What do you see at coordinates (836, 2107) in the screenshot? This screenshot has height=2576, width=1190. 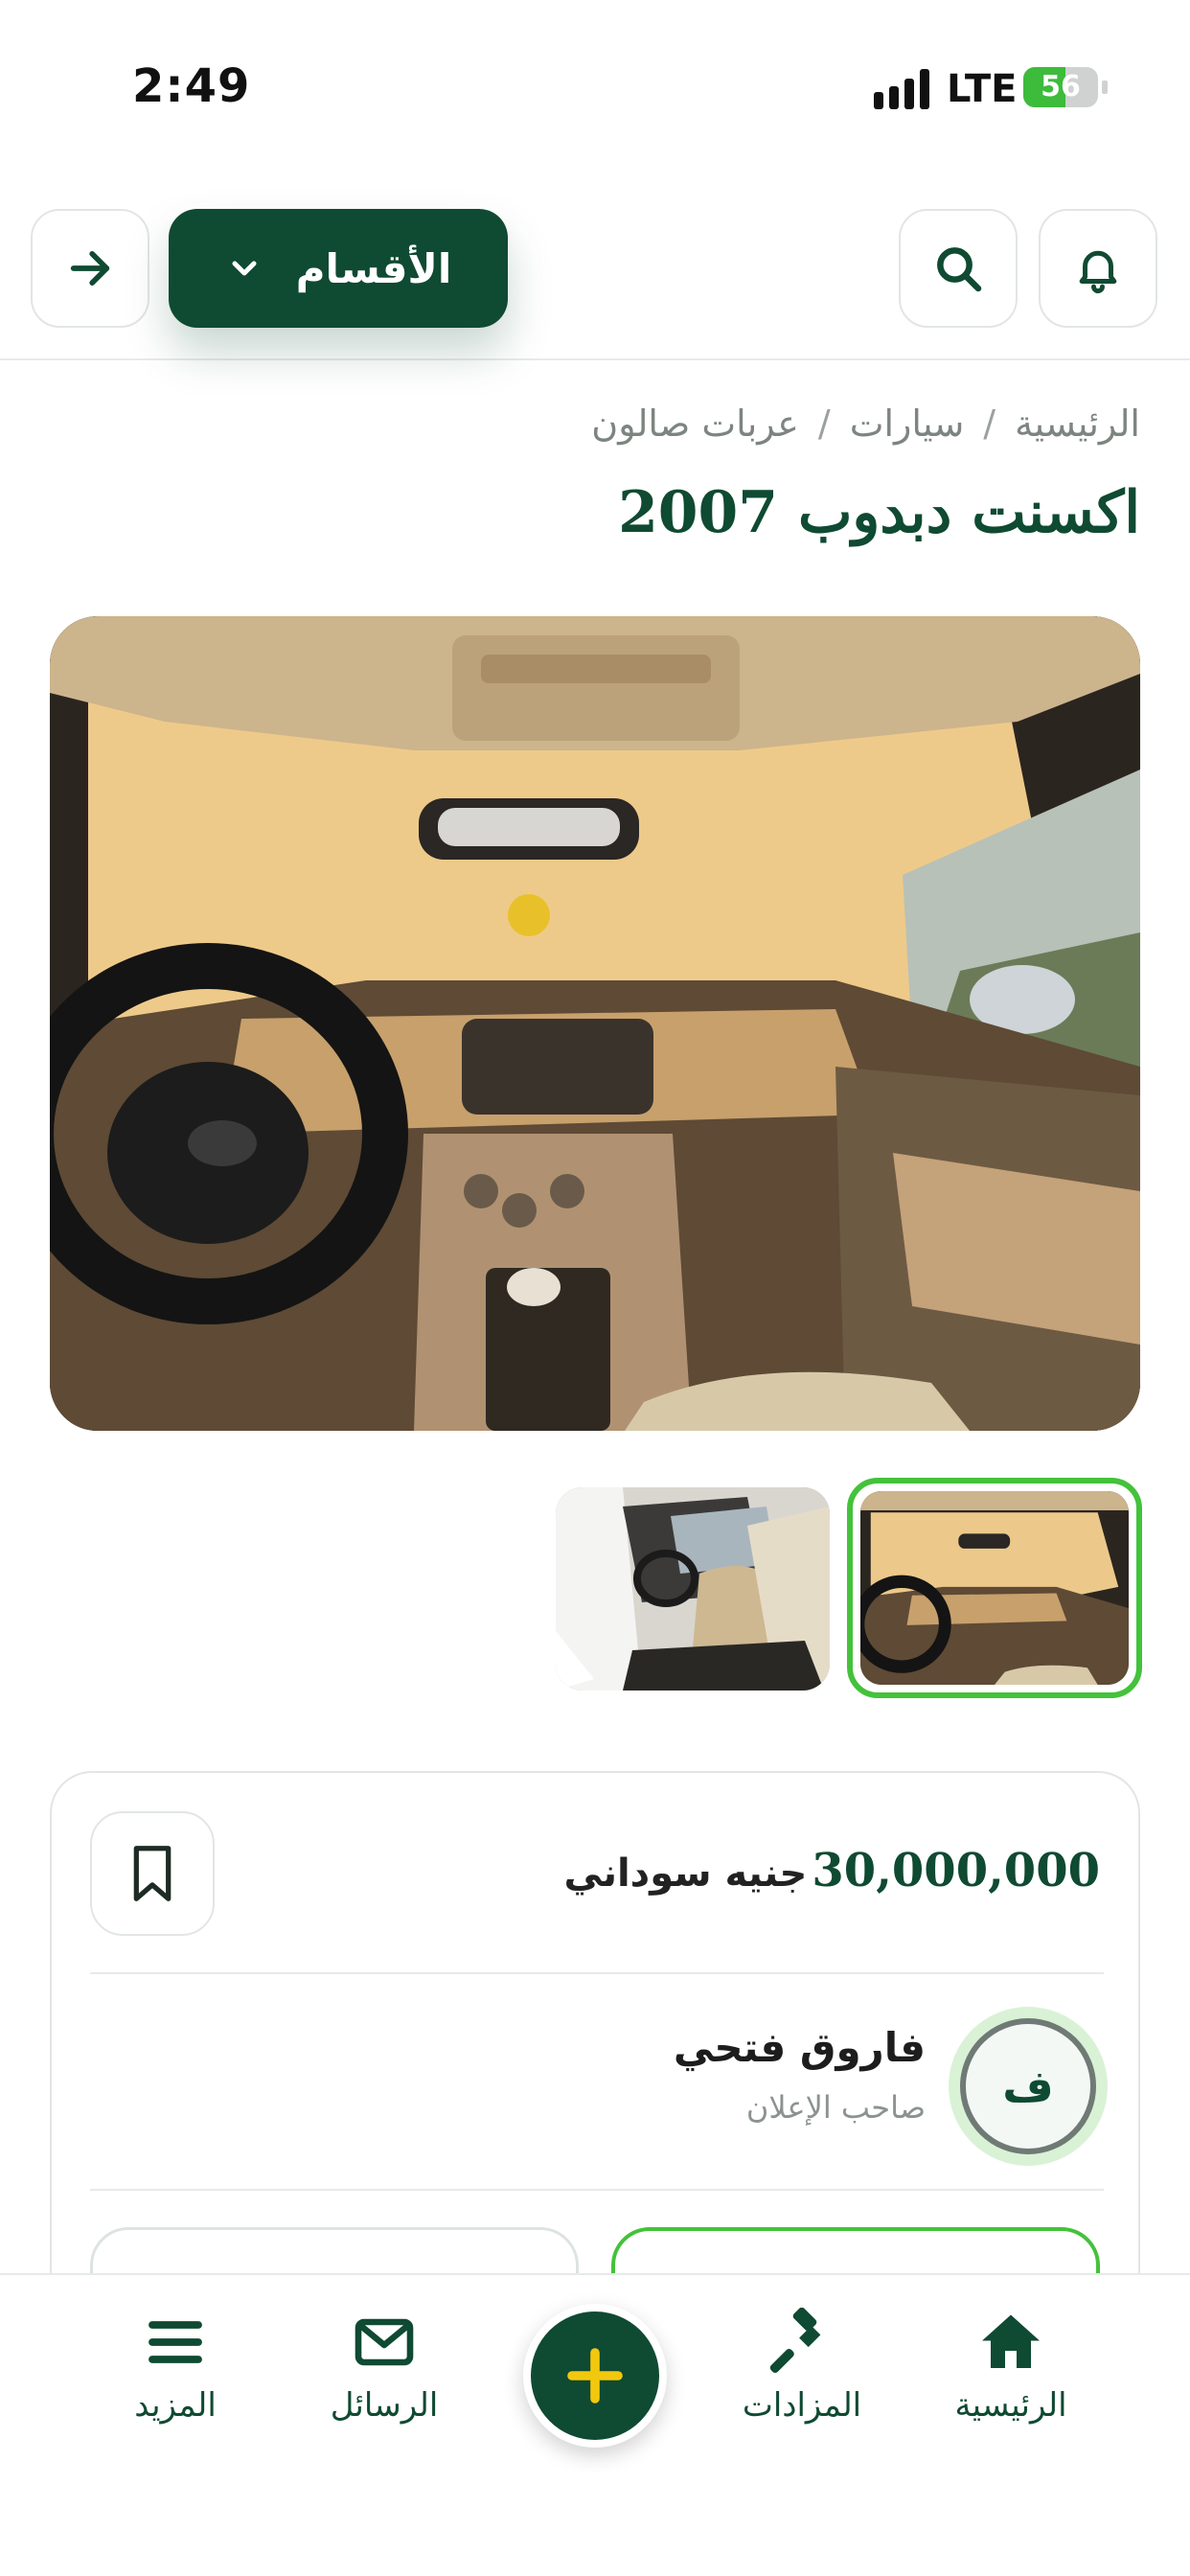 I see `seller-role: صاحب الإعلان` at bounding box center [836, 2107].